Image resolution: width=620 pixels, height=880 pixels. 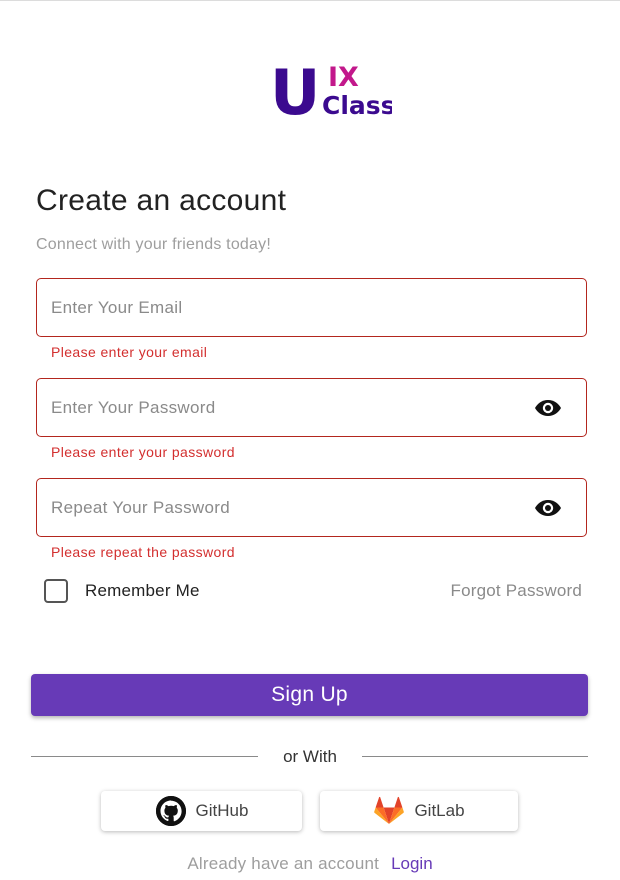 I want to click on divider-left, so click(x=144, y=756).